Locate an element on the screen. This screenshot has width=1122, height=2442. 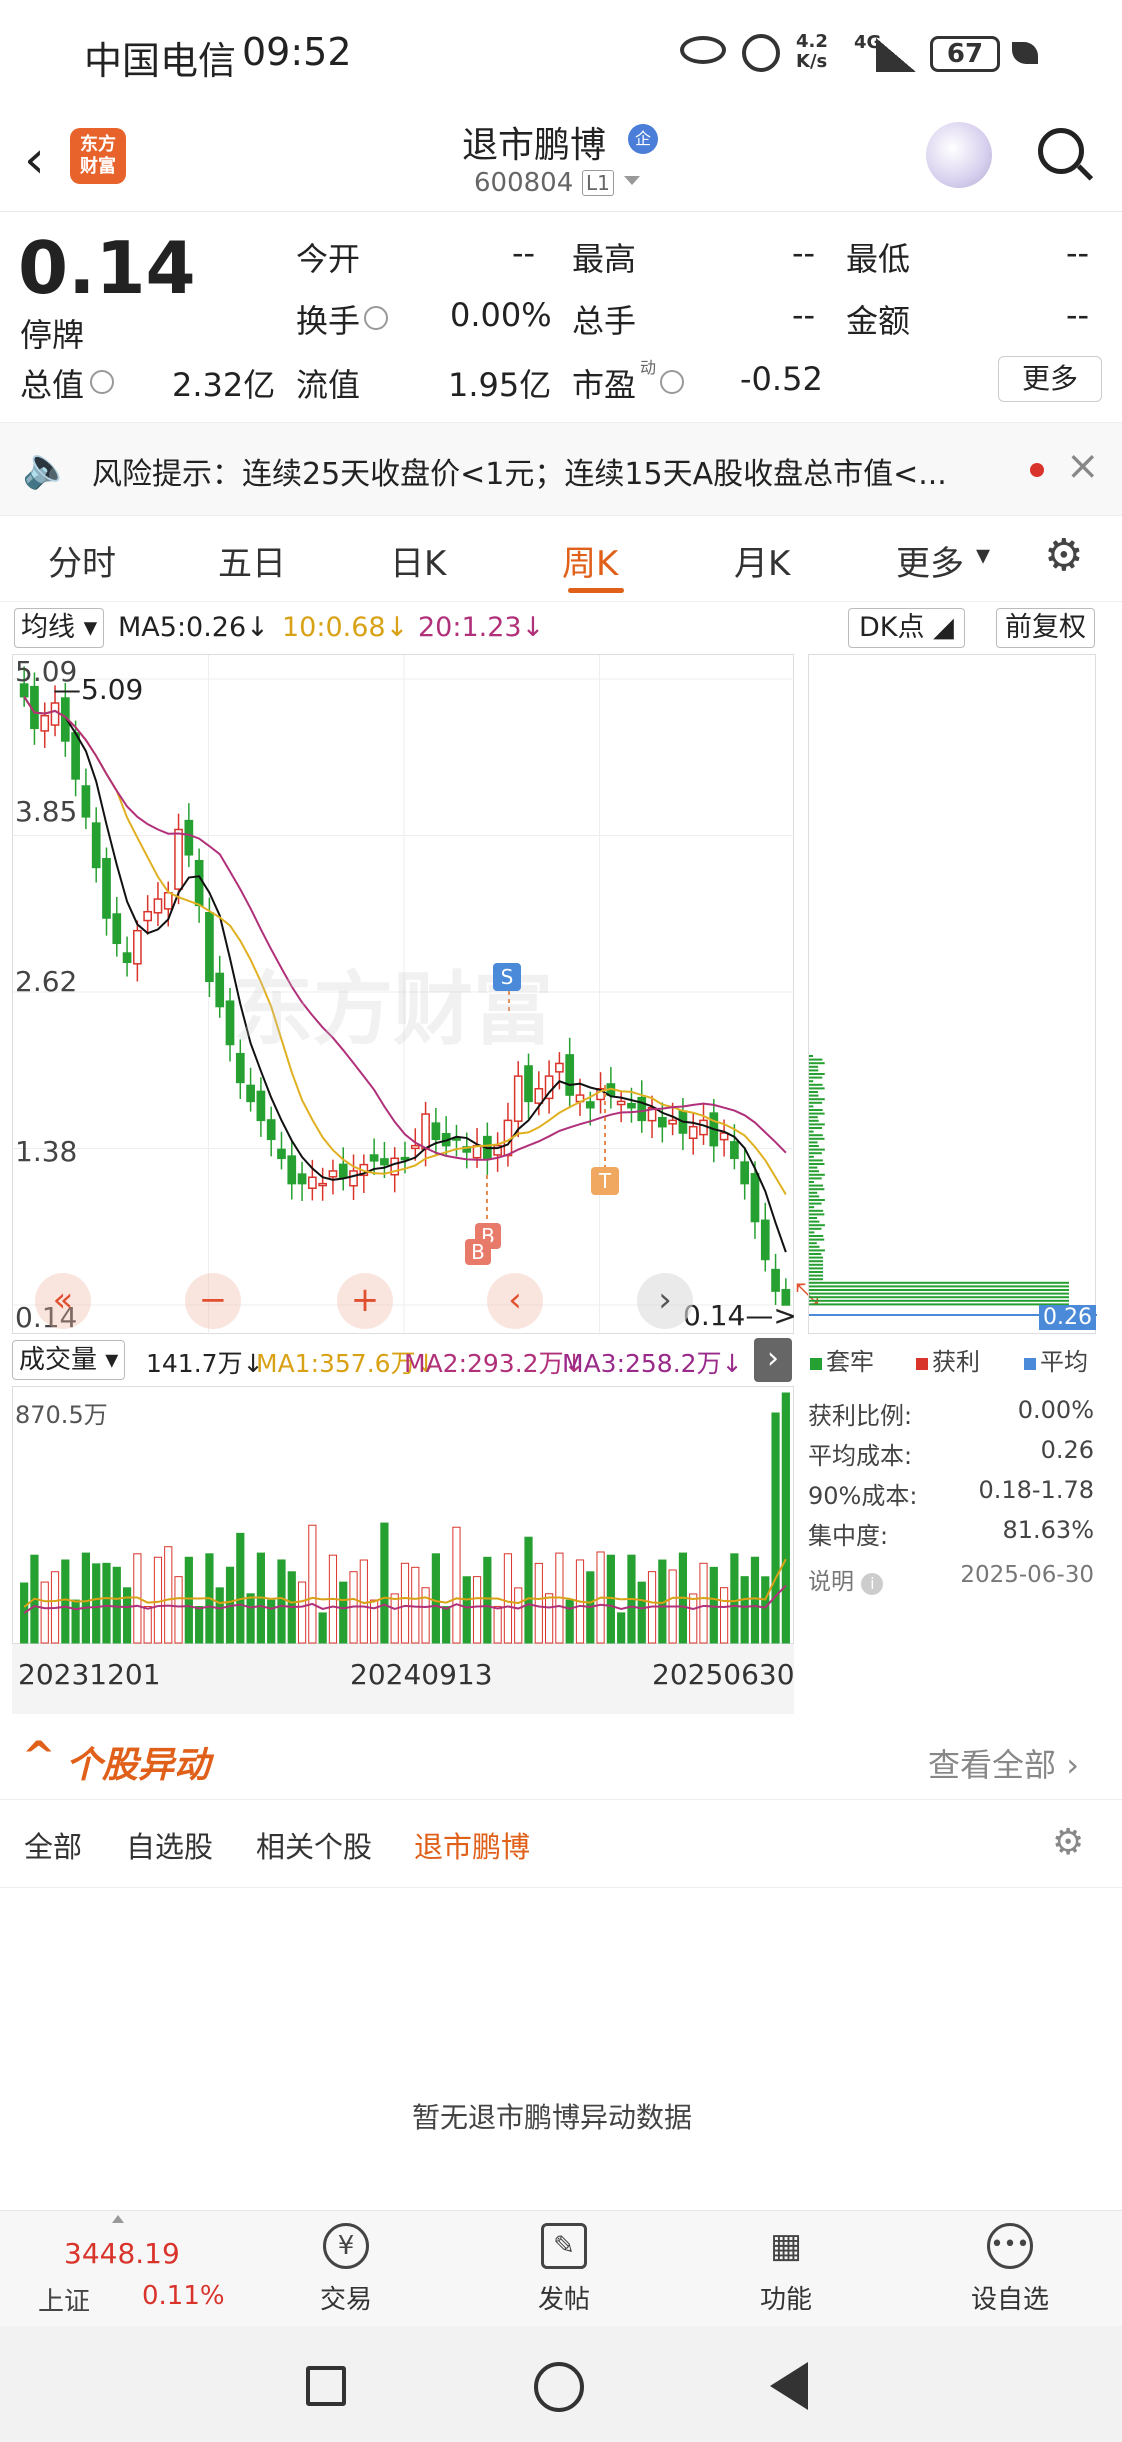
tab-5: 更多 is located at coordinates (930, 560).